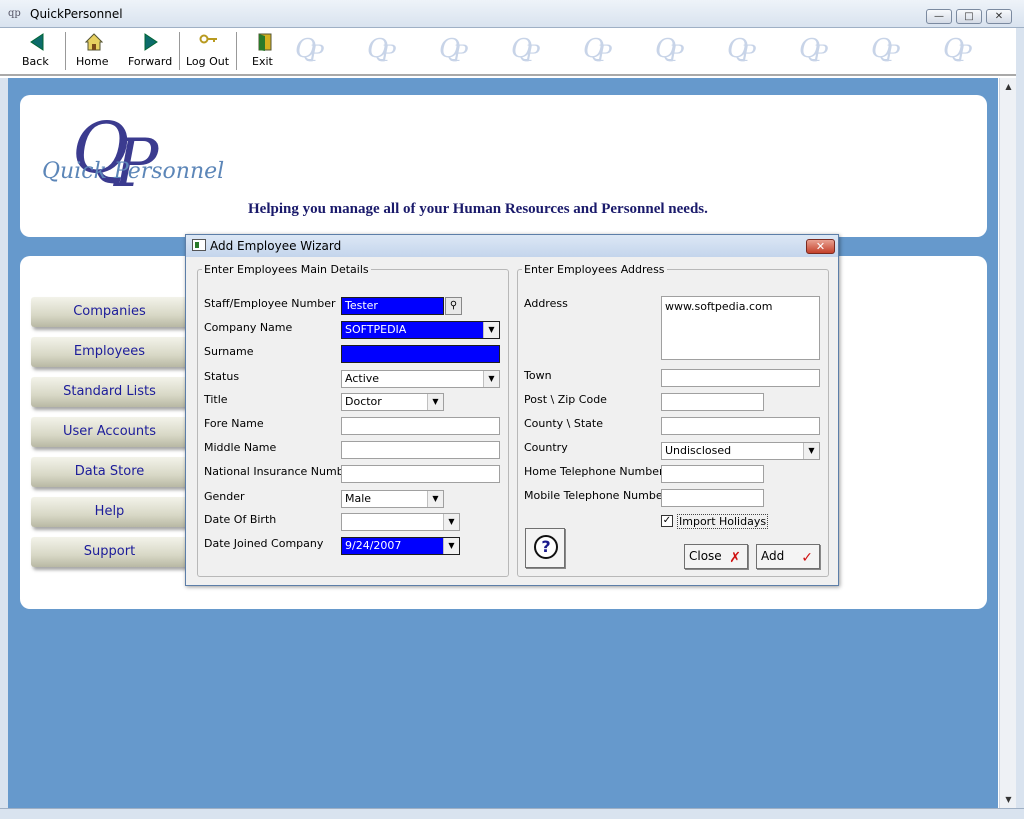  What do you see at coordinates (1020, 423) in the screenshot?
I see `window-frame-right` at bounding box center [1020, 423].